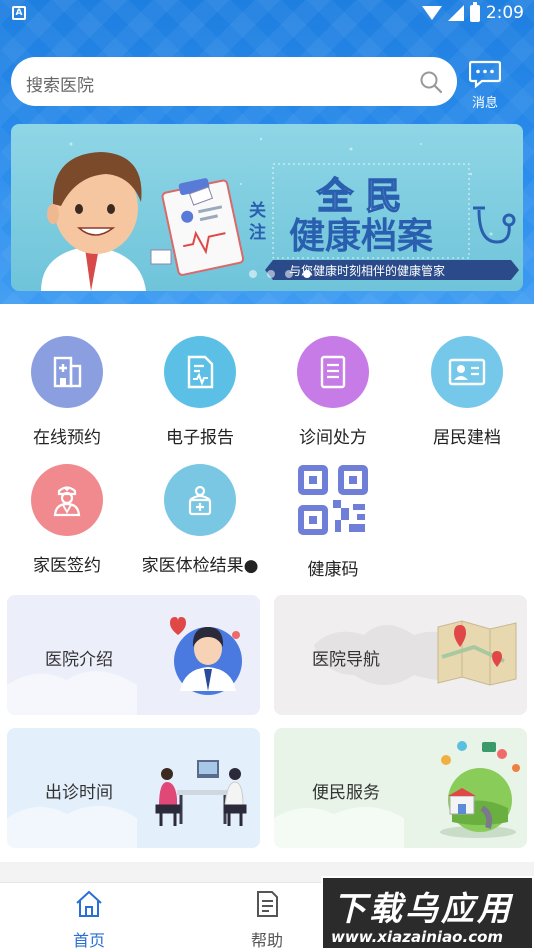 The width and height of the screenshot is (534, 950). I want to click on card-convenience-services: 便民服务, so click(400, 788).